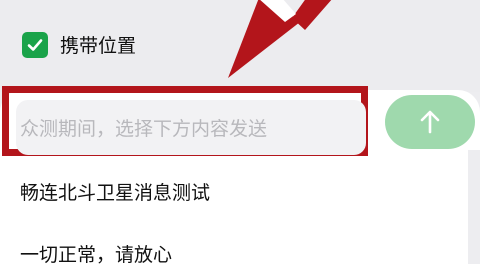 This screenshot has height=264, width=480. I want to click on send-button, so click(430, 122).